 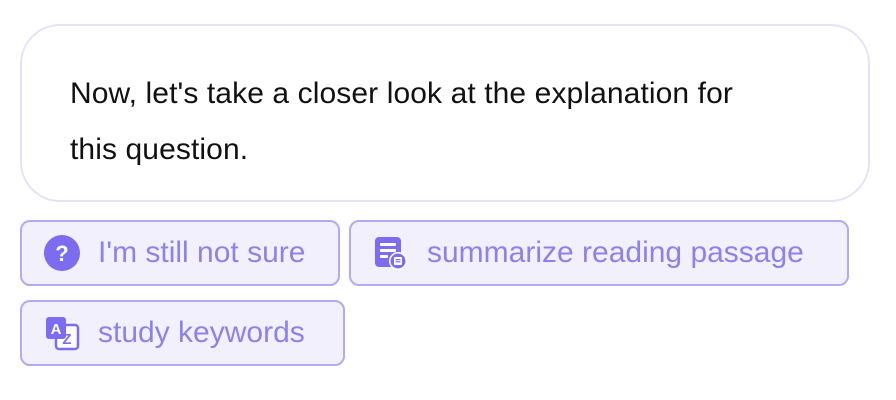 What do you see at coordinates (391, 253) in the screenshot?
I see `document-summary-icon` at bounding box center [391, 253].